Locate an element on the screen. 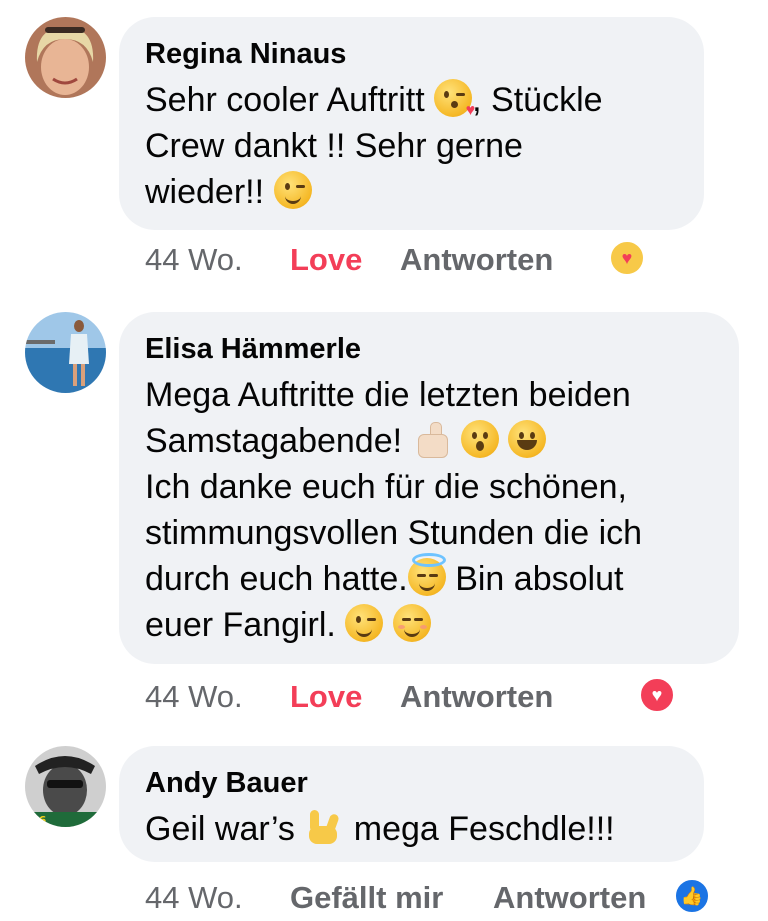 The image size is (768, 921). love-icon: ♥ is located at coordinates (657, 695).